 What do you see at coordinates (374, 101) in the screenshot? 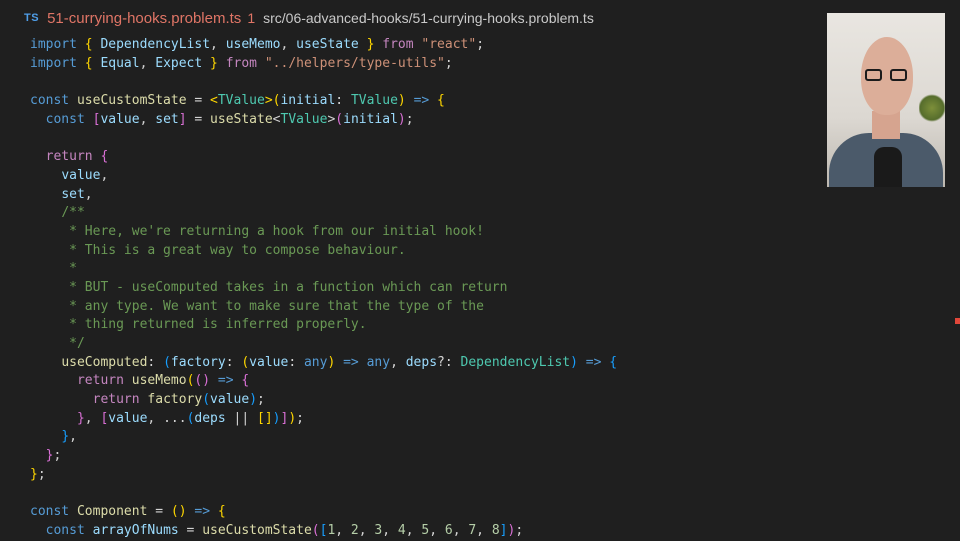
I see `code-token: TValue` at bounding box center [374, 101].